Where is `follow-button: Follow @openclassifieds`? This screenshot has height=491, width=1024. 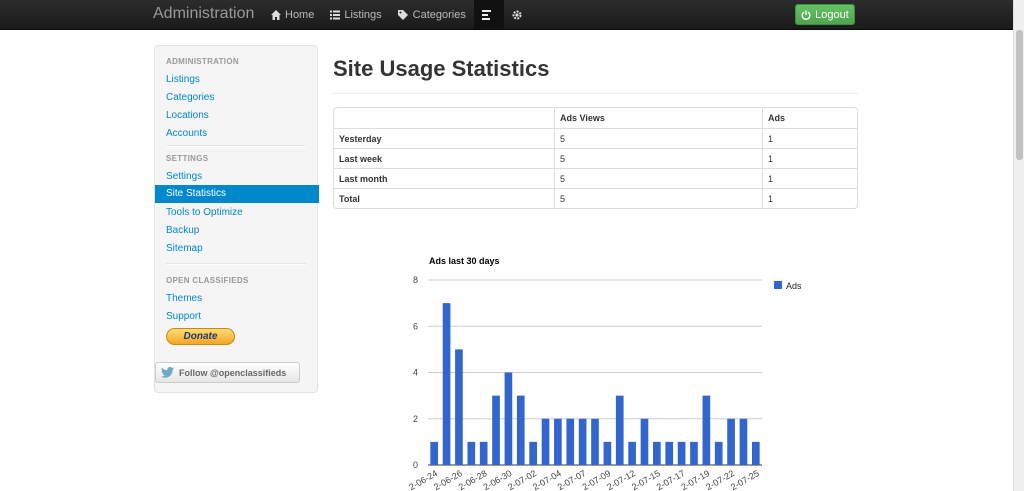 follow-button: Follow @openclassifieds is located at coordinates (227, 372).